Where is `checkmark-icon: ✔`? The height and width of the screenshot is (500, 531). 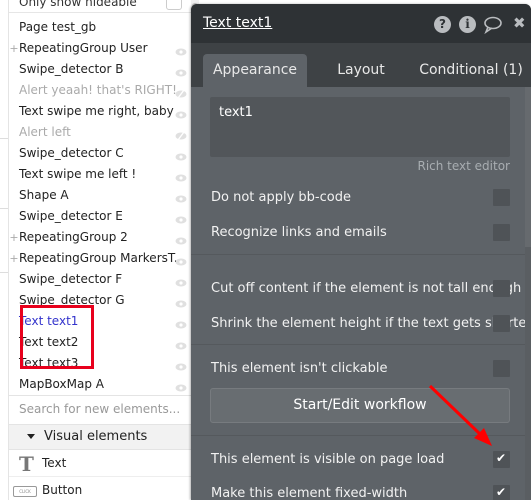
checkmark-icon: ✔ is located at coordinates (501, 458).